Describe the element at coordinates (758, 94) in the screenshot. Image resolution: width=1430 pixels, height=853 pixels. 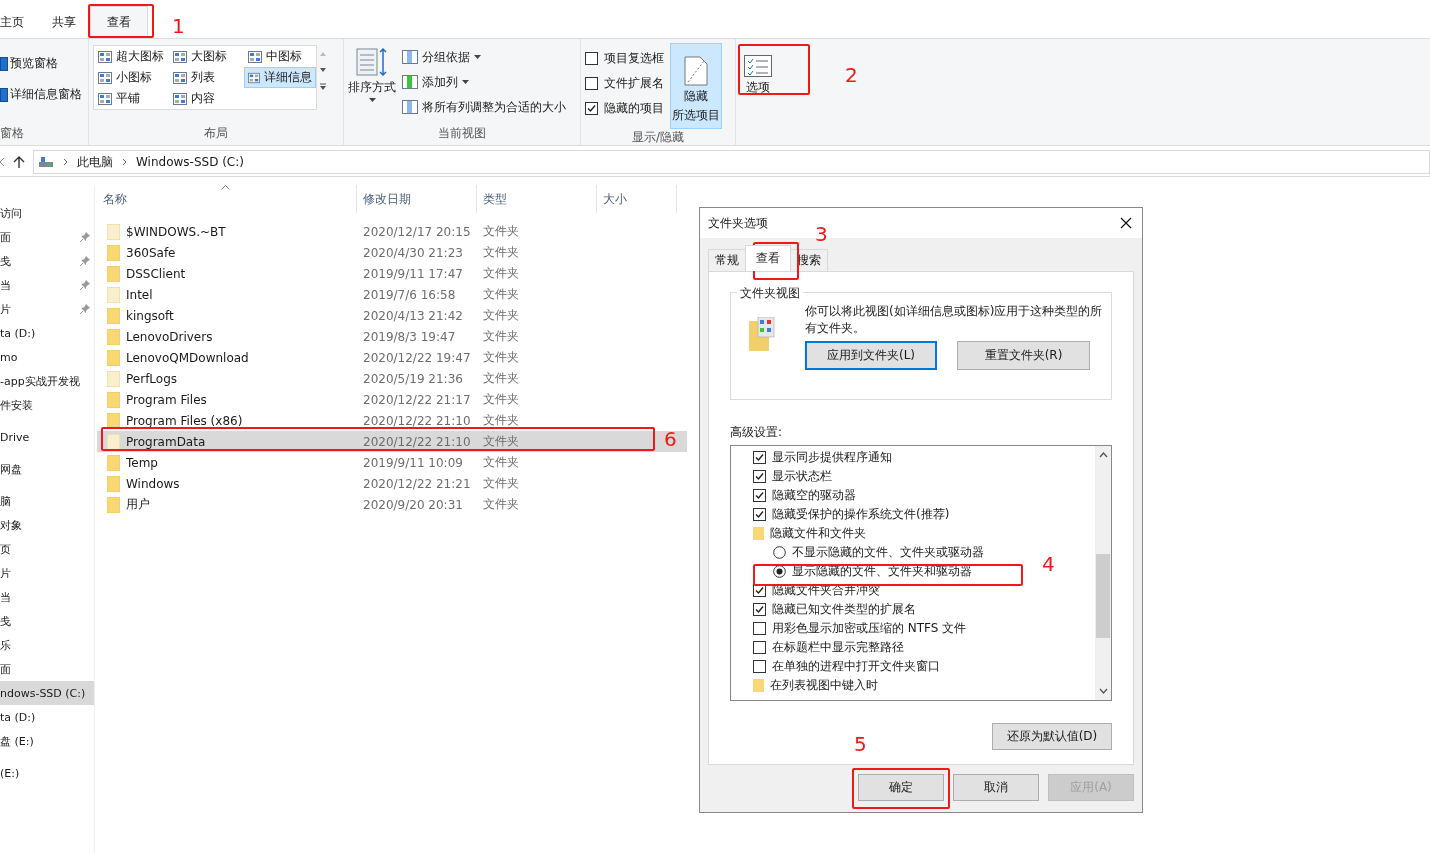
I see `options-button: 选项` at that location.